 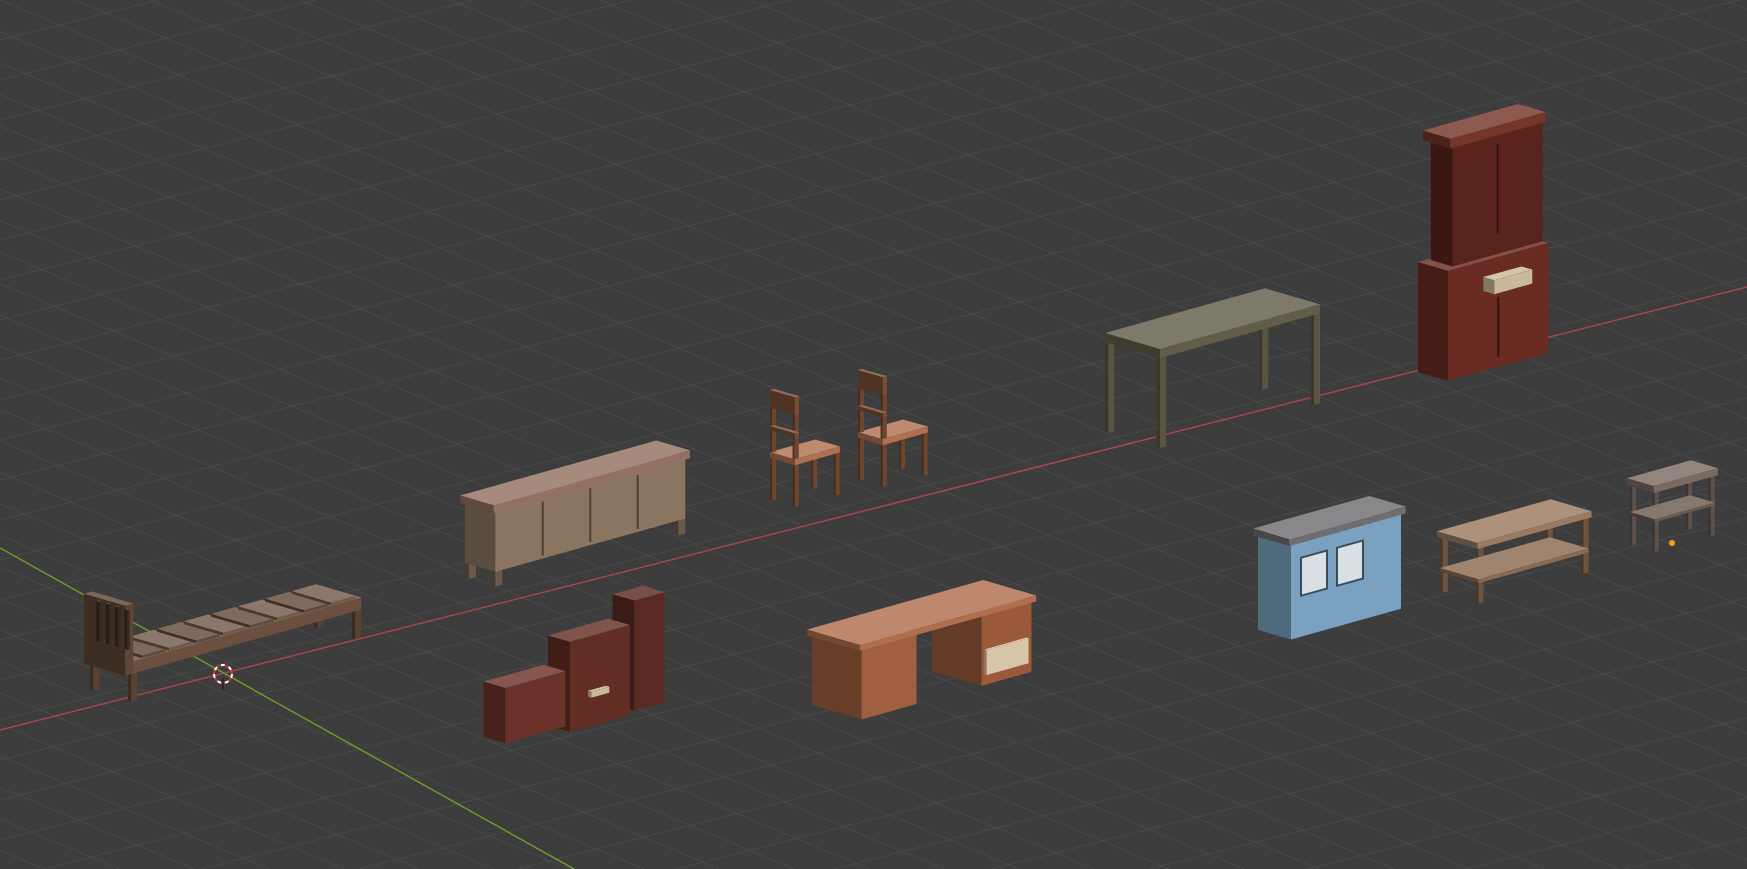 I want to click on origin-dot, so click(x=1672, y=543).